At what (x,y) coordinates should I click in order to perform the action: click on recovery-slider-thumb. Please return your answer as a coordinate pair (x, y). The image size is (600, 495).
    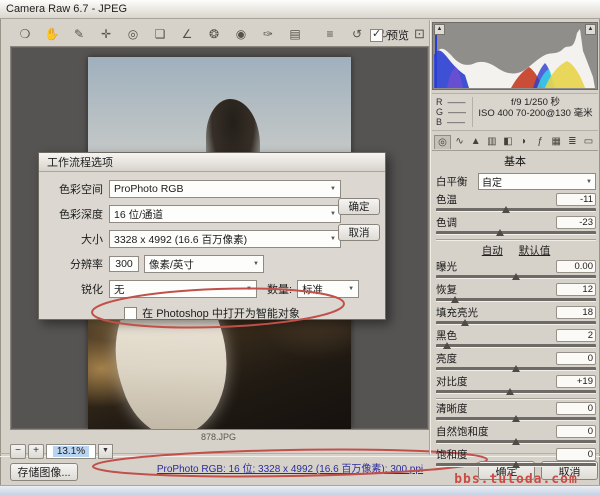
    Looking at the image, I should click on (455, 299).